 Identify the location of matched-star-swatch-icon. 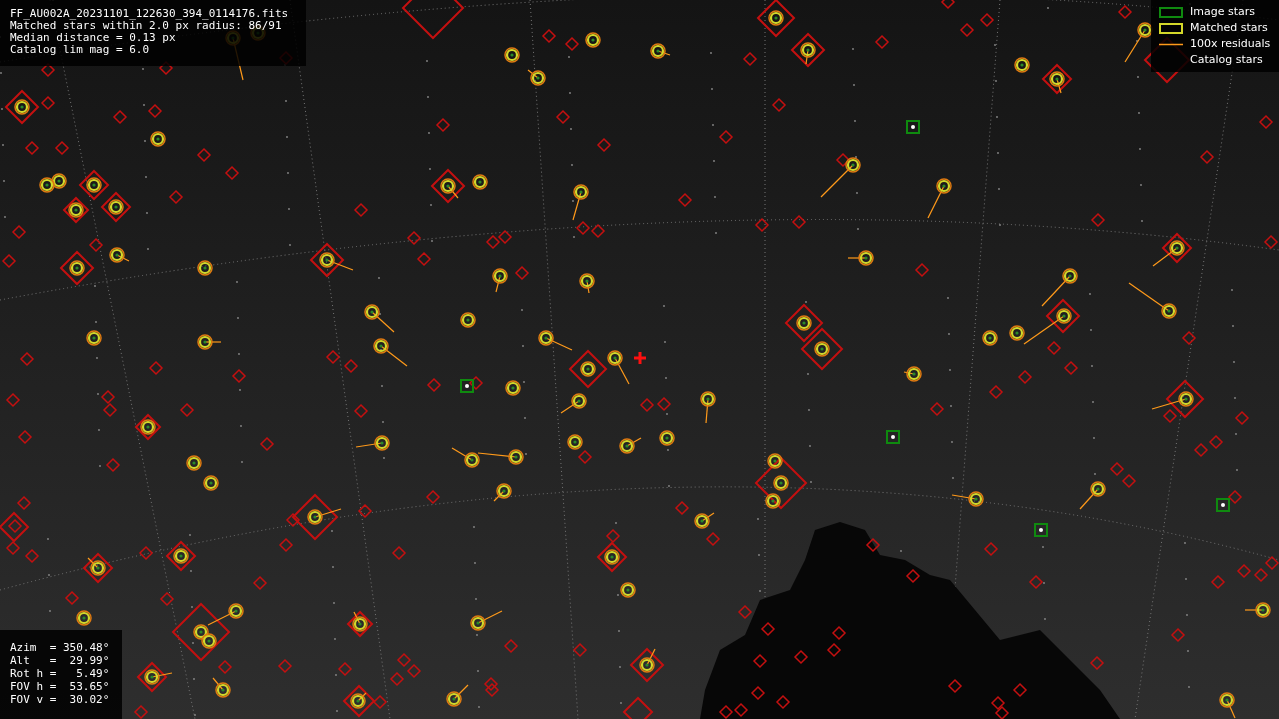
(1171, 28).